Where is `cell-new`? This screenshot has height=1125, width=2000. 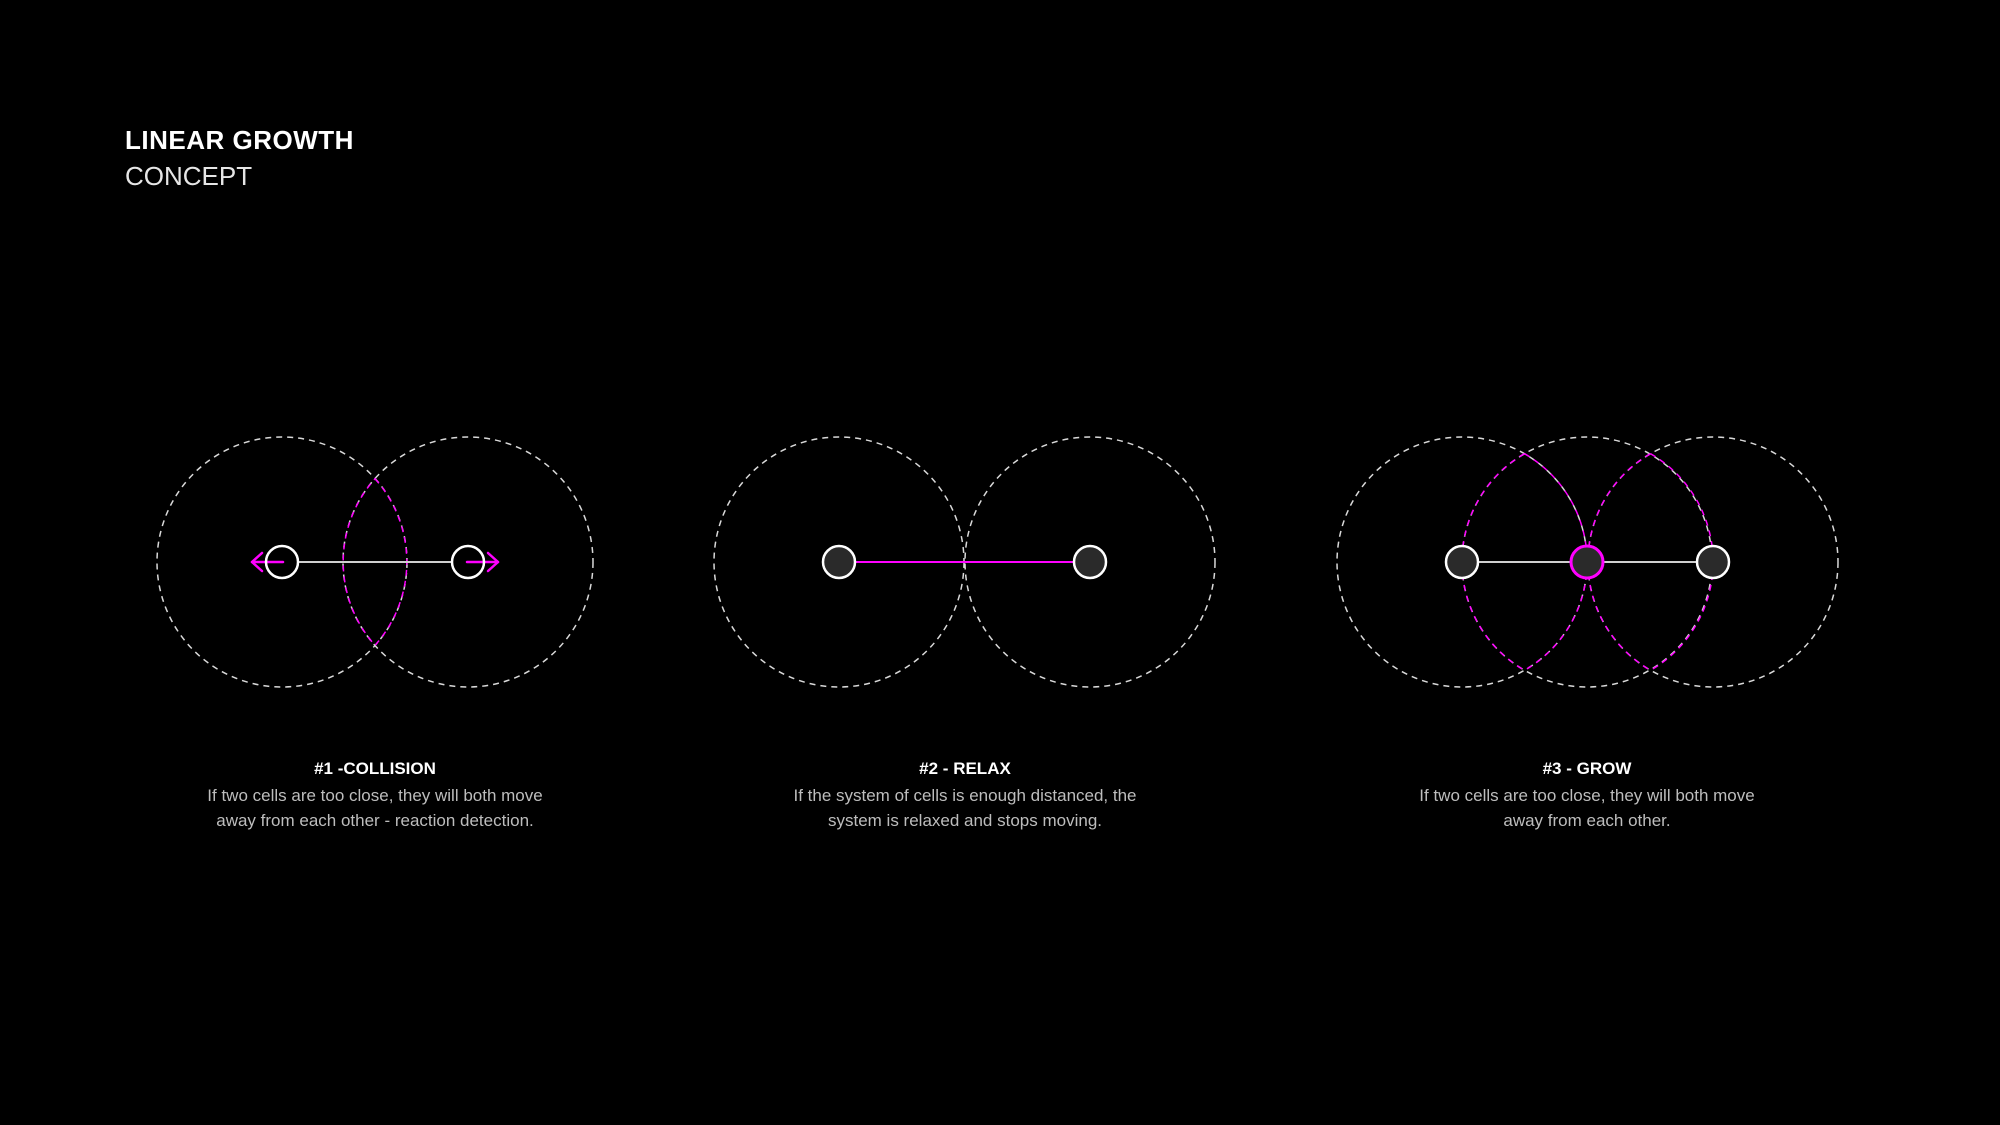
cell-new is located at coordinates (1587, 562).